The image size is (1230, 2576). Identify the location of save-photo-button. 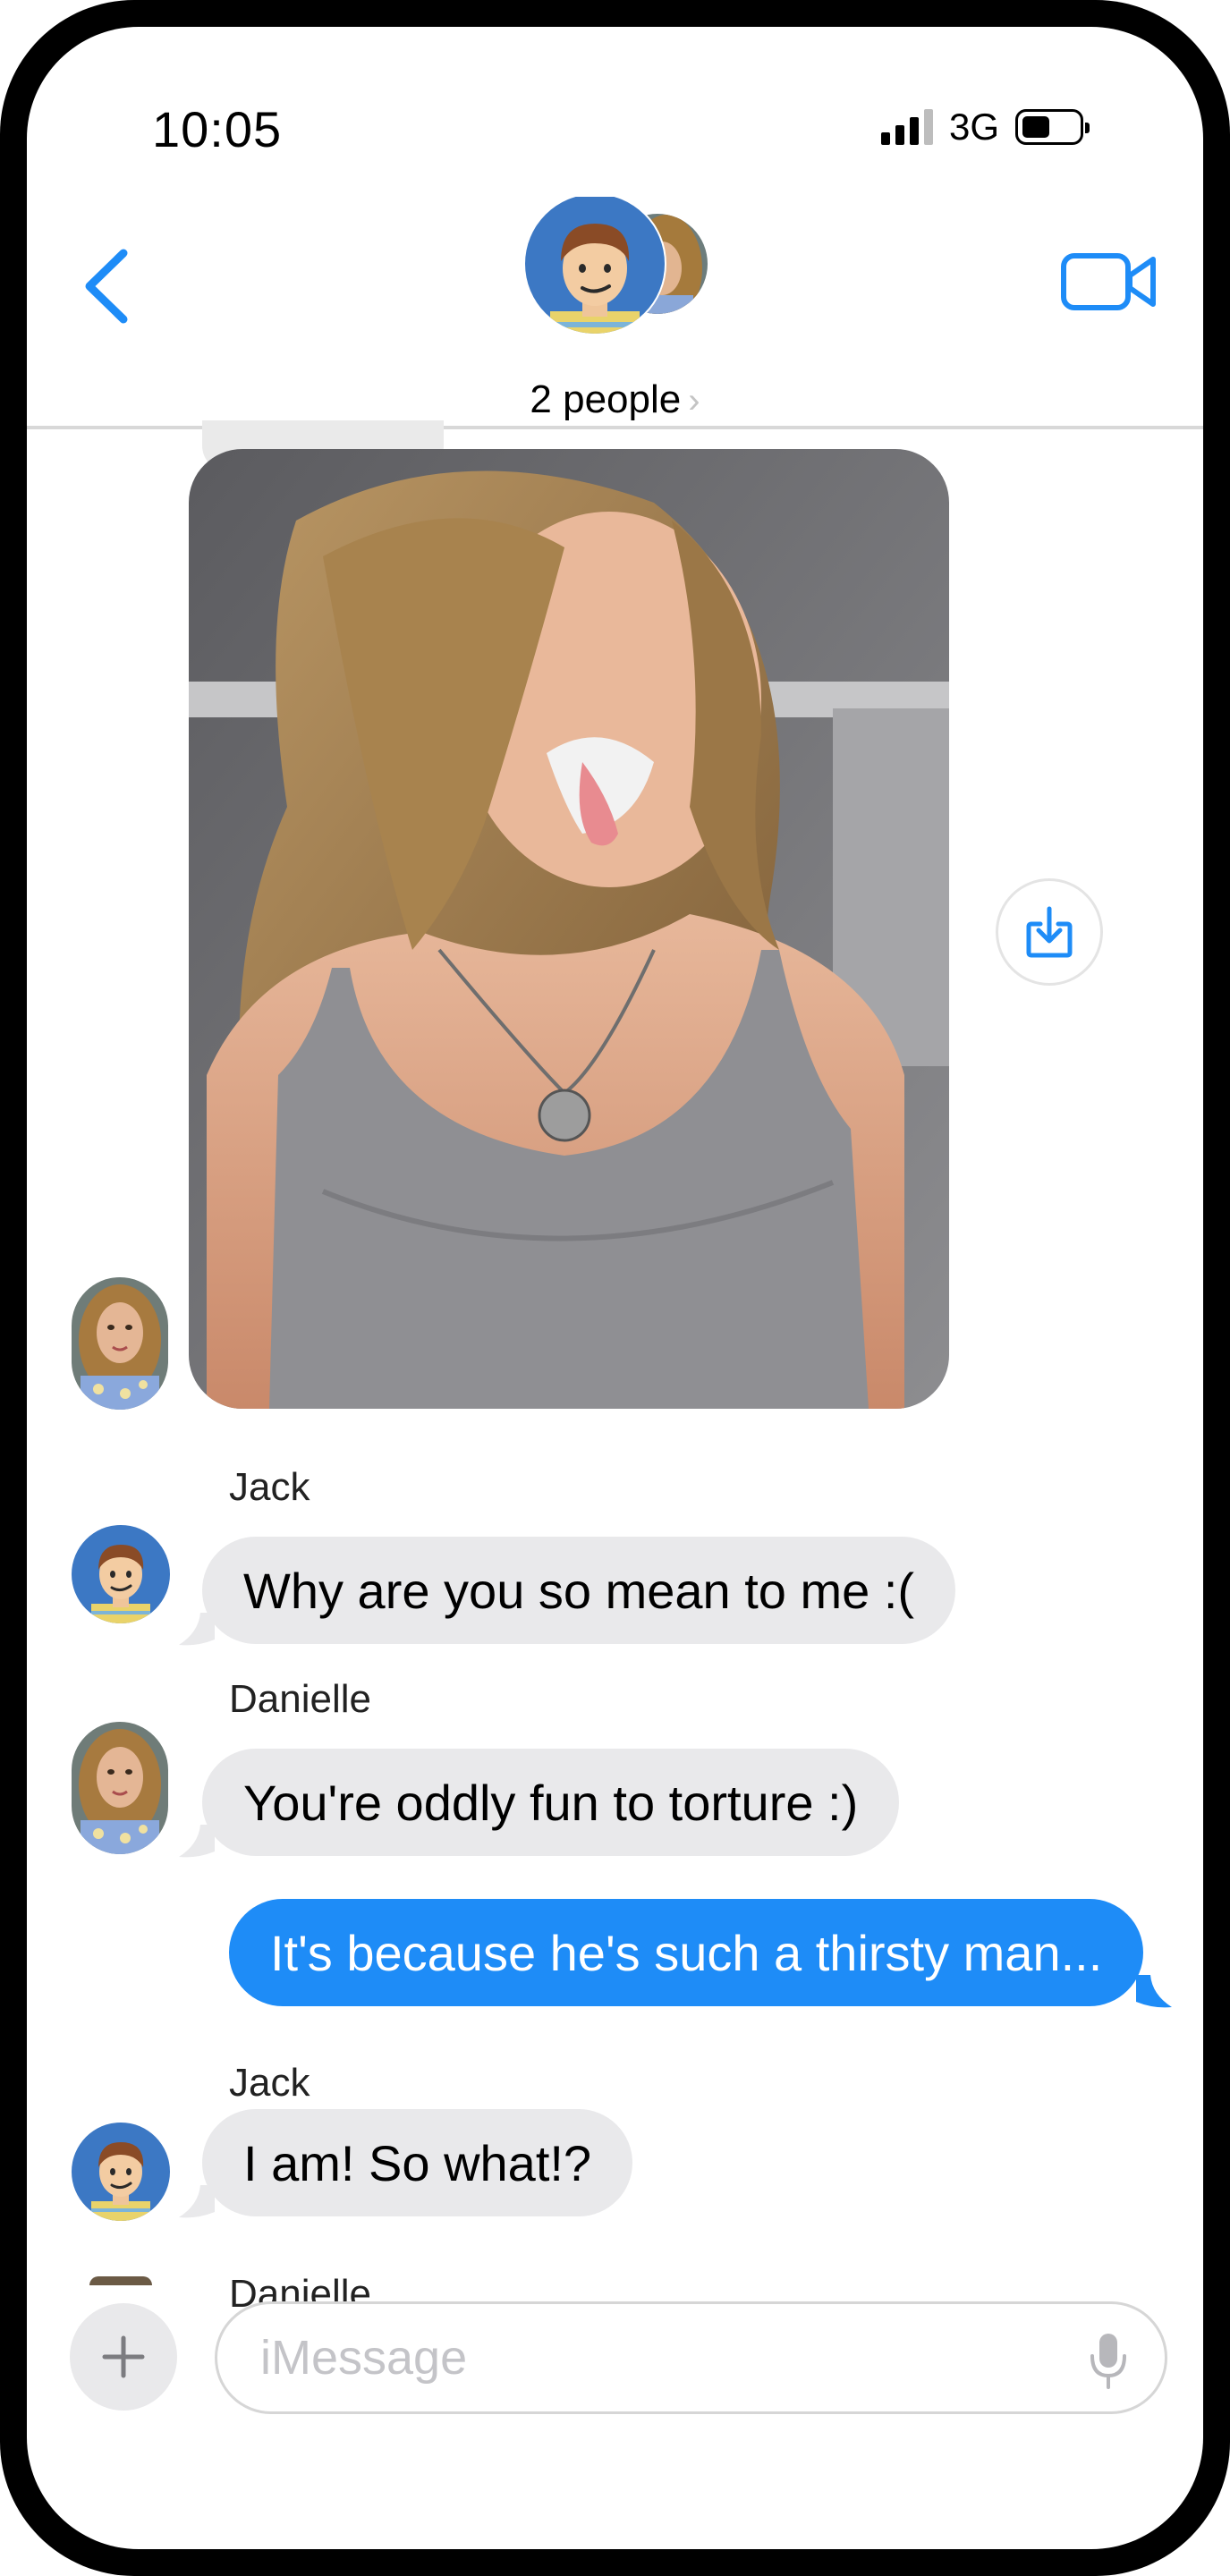
(1049, 932).